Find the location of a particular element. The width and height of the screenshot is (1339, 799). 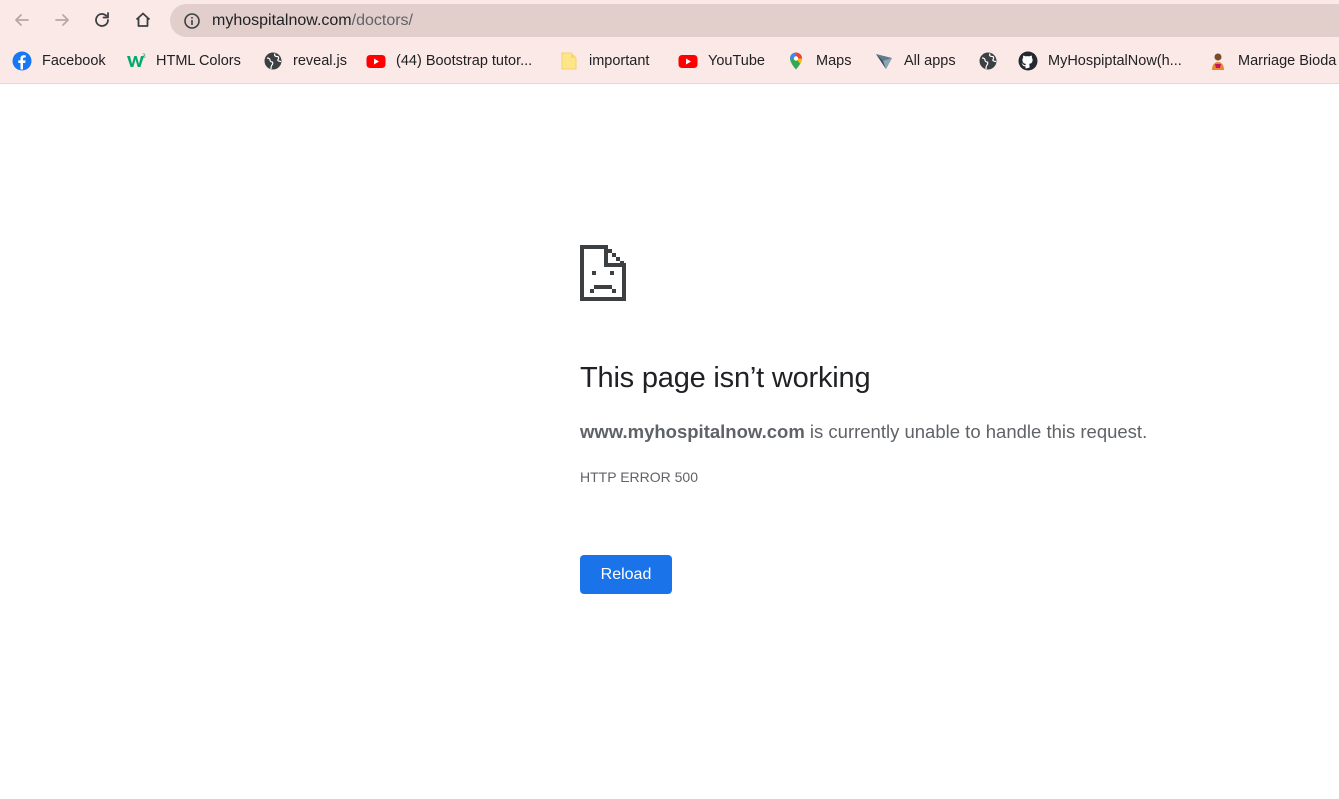

github-icon is located at coordinates (1028, 61).